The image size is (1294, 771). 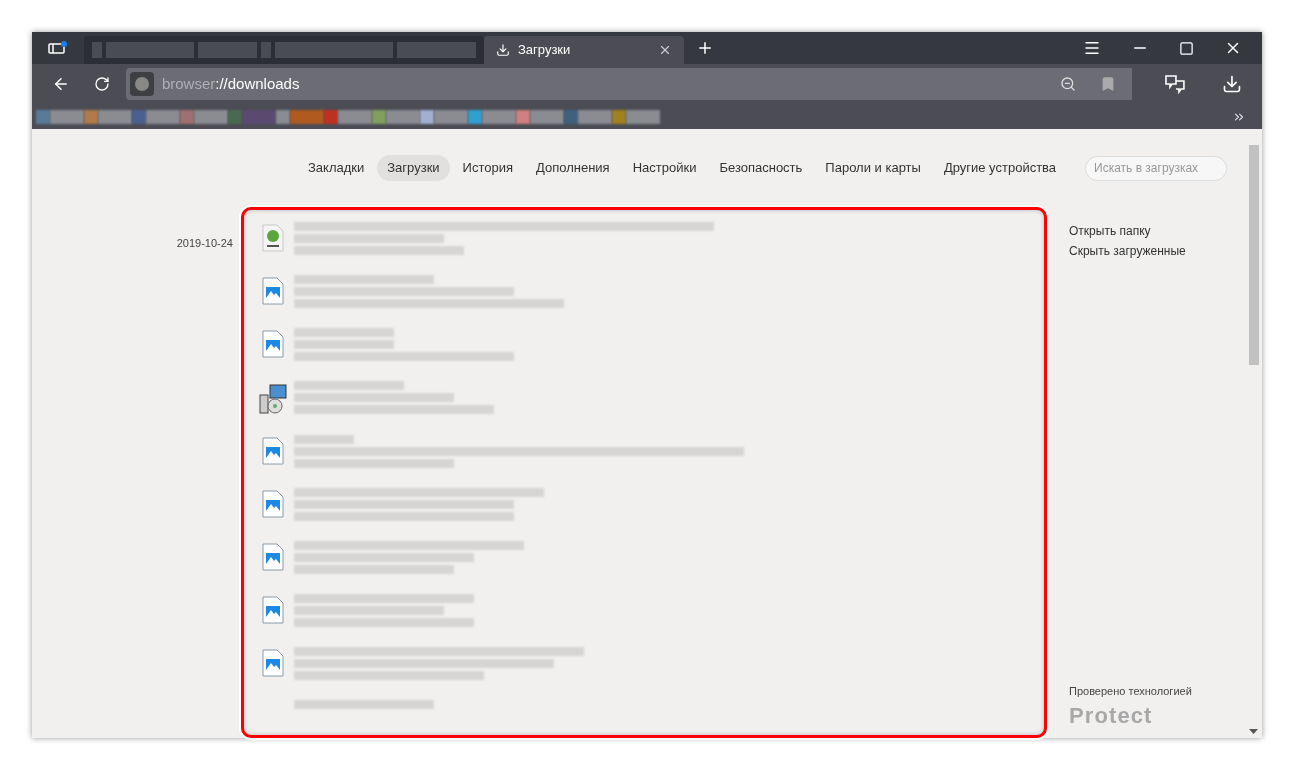 I want to click on back-icon, so click(x=61, y=84).